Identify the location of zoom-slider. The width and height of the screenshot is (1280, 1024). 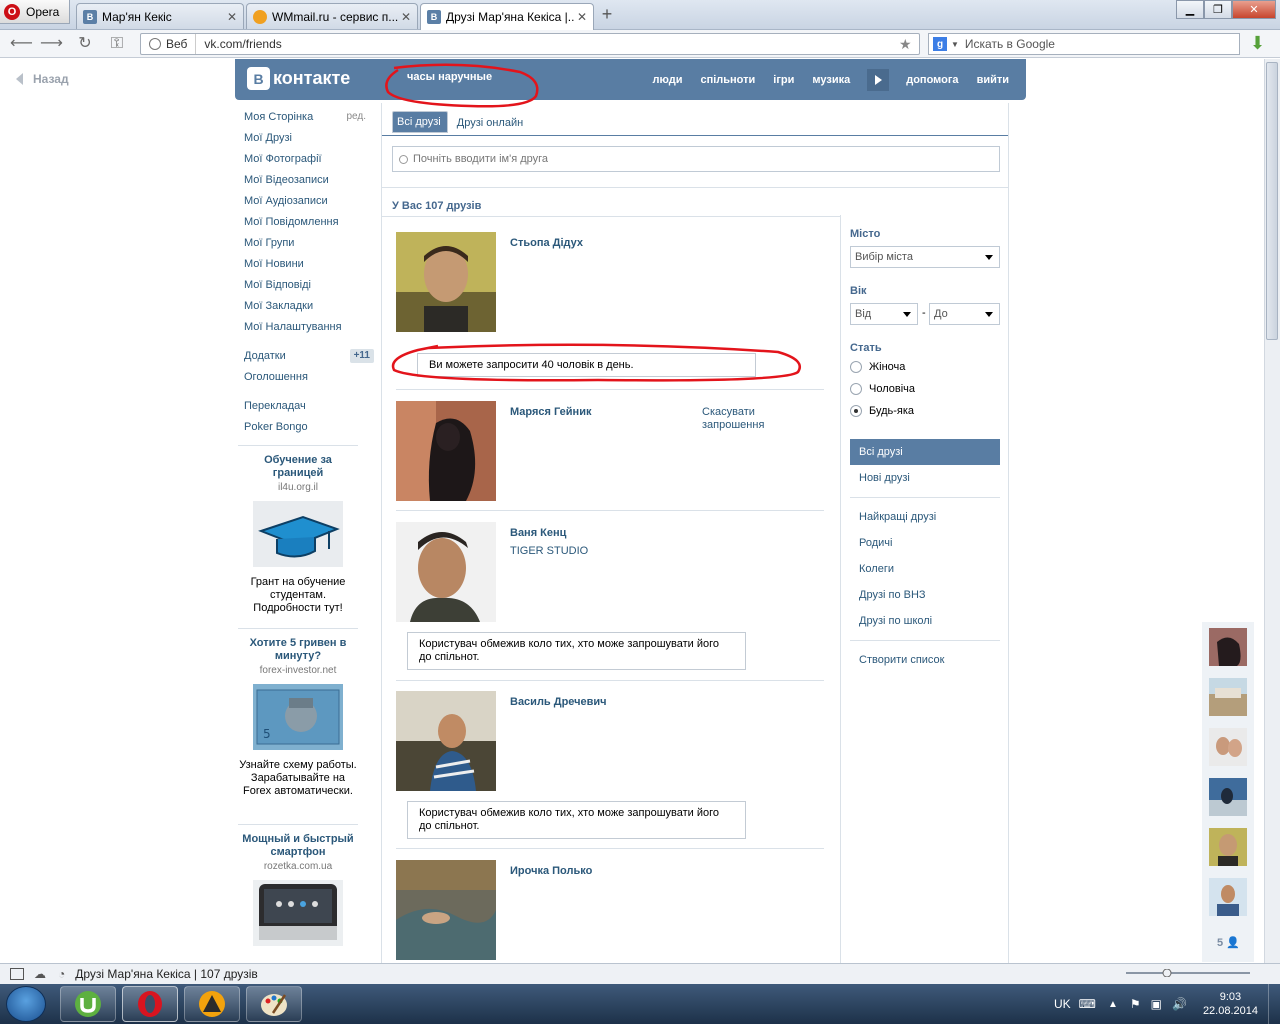
(1188, 973).